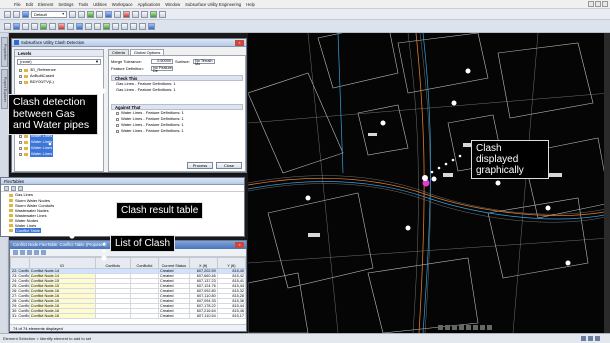 Image resolution: width=610 pixels, height=343 pixels. Describe the element at coordinates (133, 26) in the screenshot. I see `fit-view-icon` at that location.